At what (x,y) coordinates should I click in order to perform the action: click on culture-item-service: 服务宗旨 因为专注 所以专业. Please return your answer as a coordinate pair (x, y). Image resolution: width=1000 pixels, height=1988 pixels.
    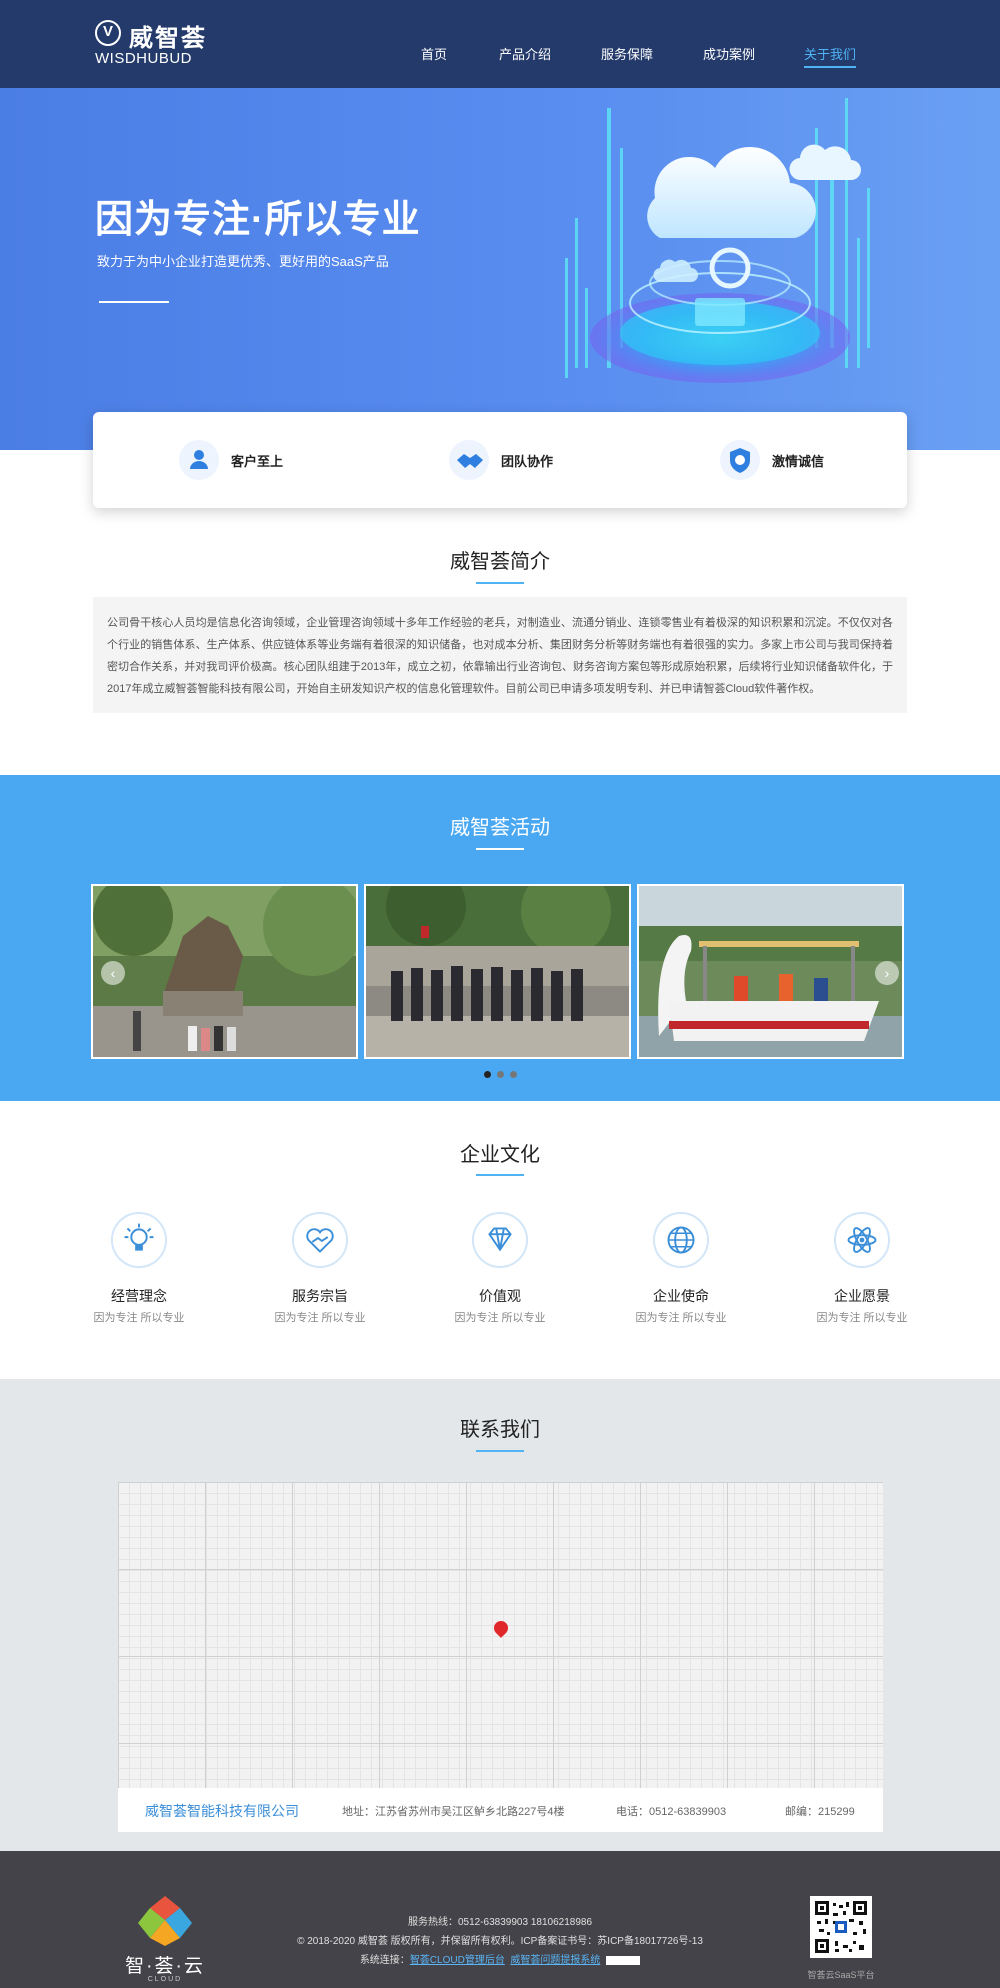
    Looking at the image, I should click on (320, 1272).